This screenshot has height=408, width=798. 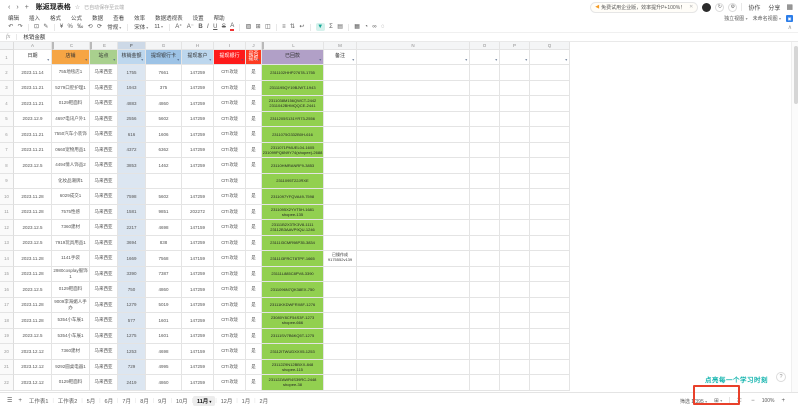 I want to click on filter-status-button: 筛选 1/395 ▾, so click(x=693, y=401).